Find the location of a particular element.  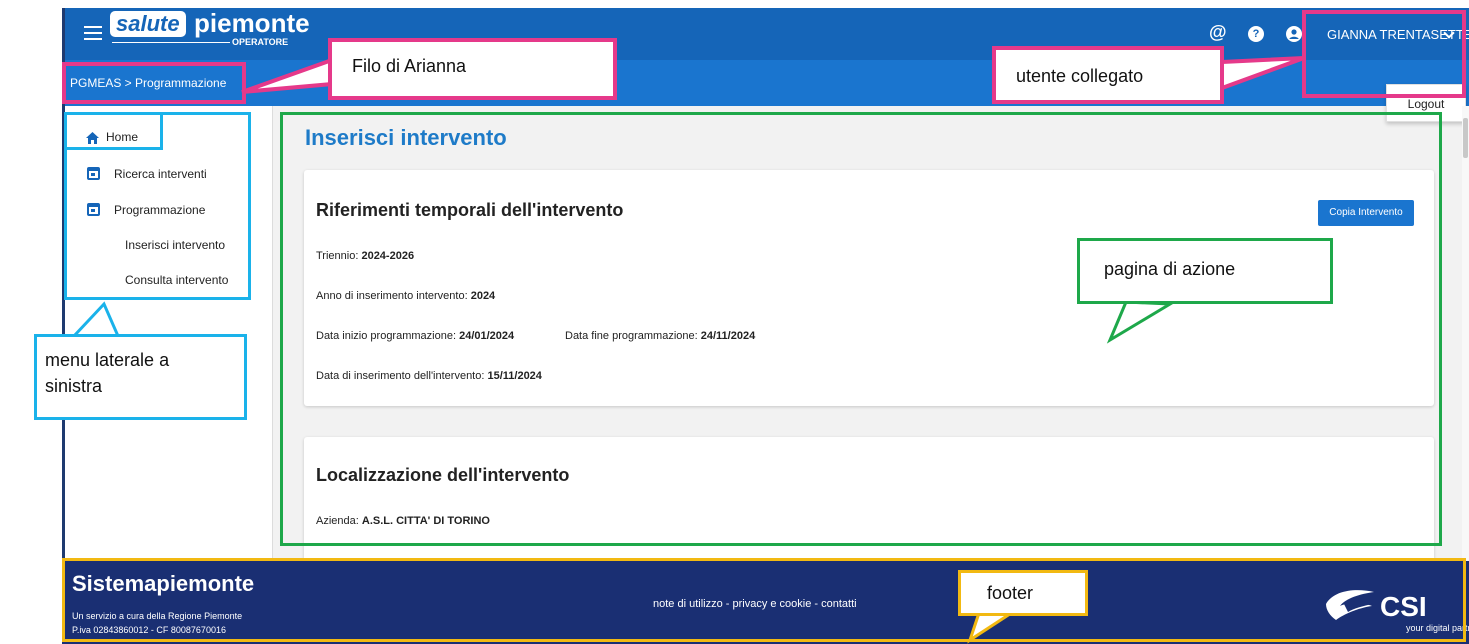

annotation-callout-menu: menu laterale a sinistra is located at coordinates (140, 377).